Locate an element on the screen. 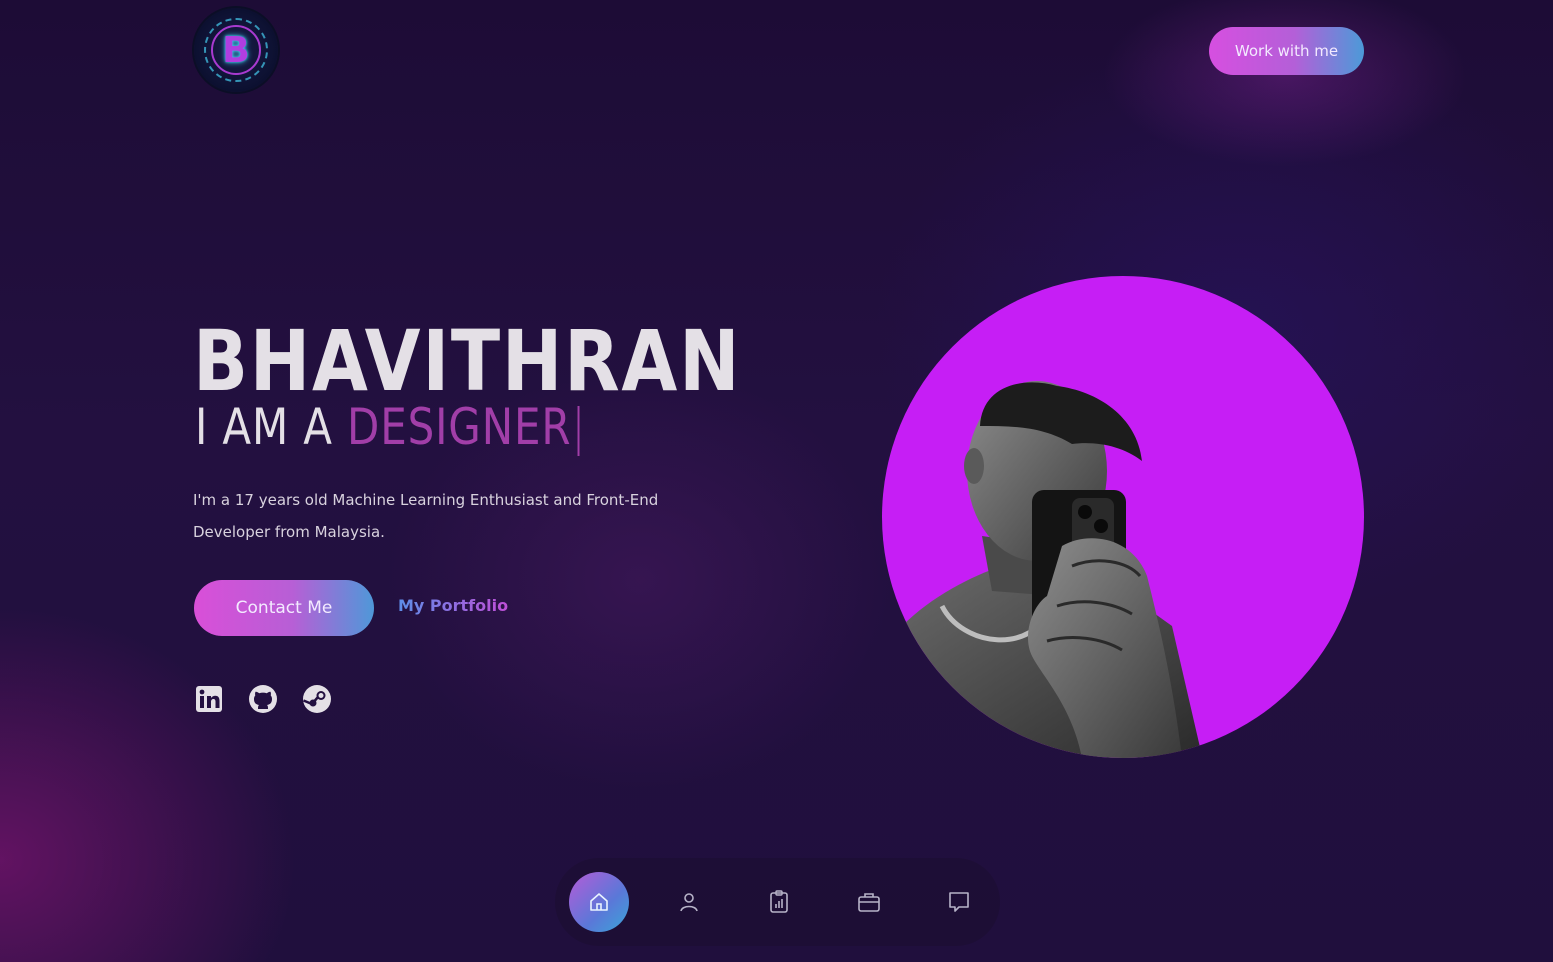 The height and width of the screenshot is (962, 1553). work-with-me-button: Work with me is located at coordinates (1286, 51).